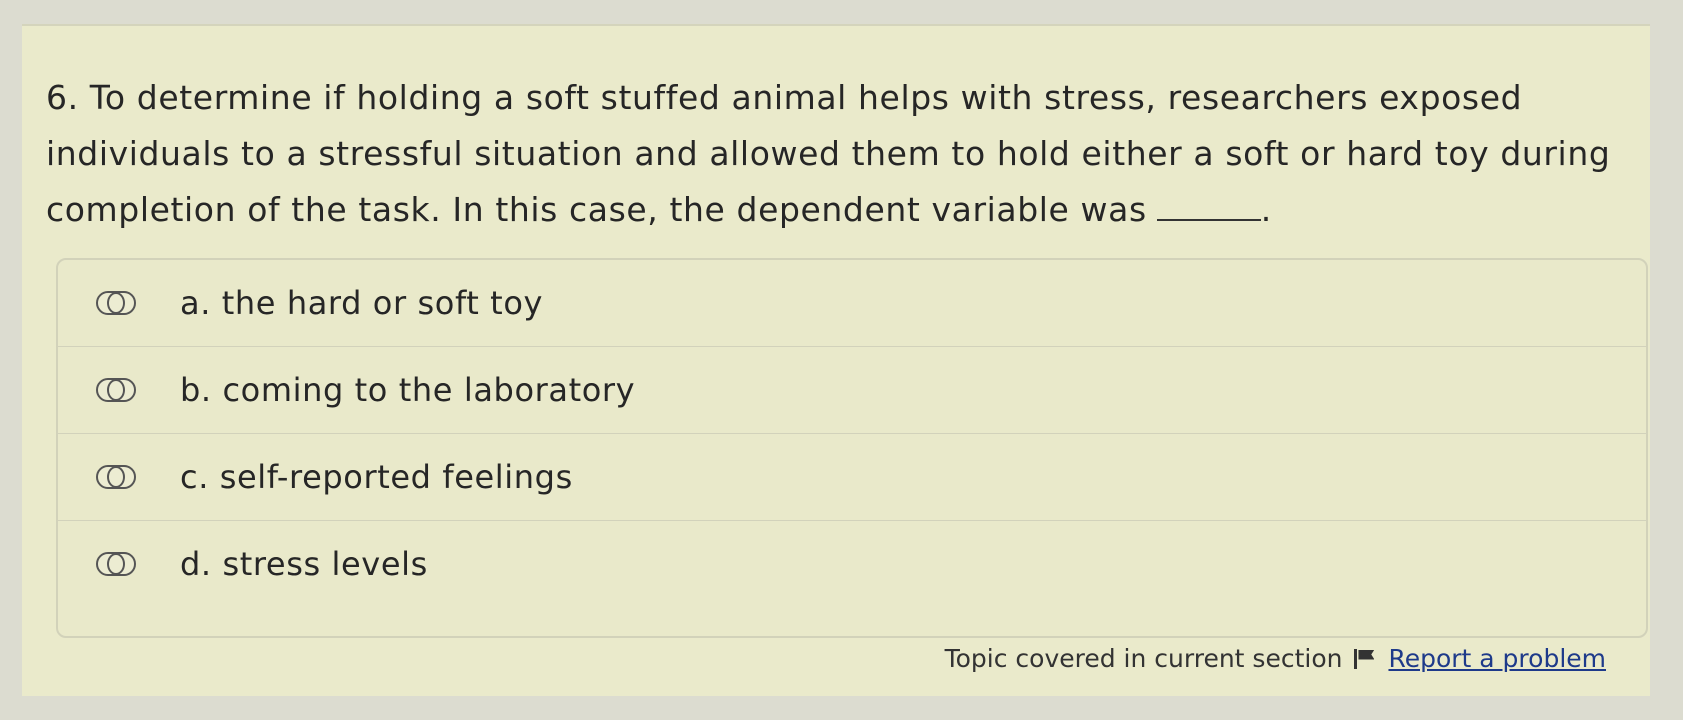  Describe the element at coordinates (376, 477) in the screenshot. I see `option-label: c. self-reported feelings` at that location.